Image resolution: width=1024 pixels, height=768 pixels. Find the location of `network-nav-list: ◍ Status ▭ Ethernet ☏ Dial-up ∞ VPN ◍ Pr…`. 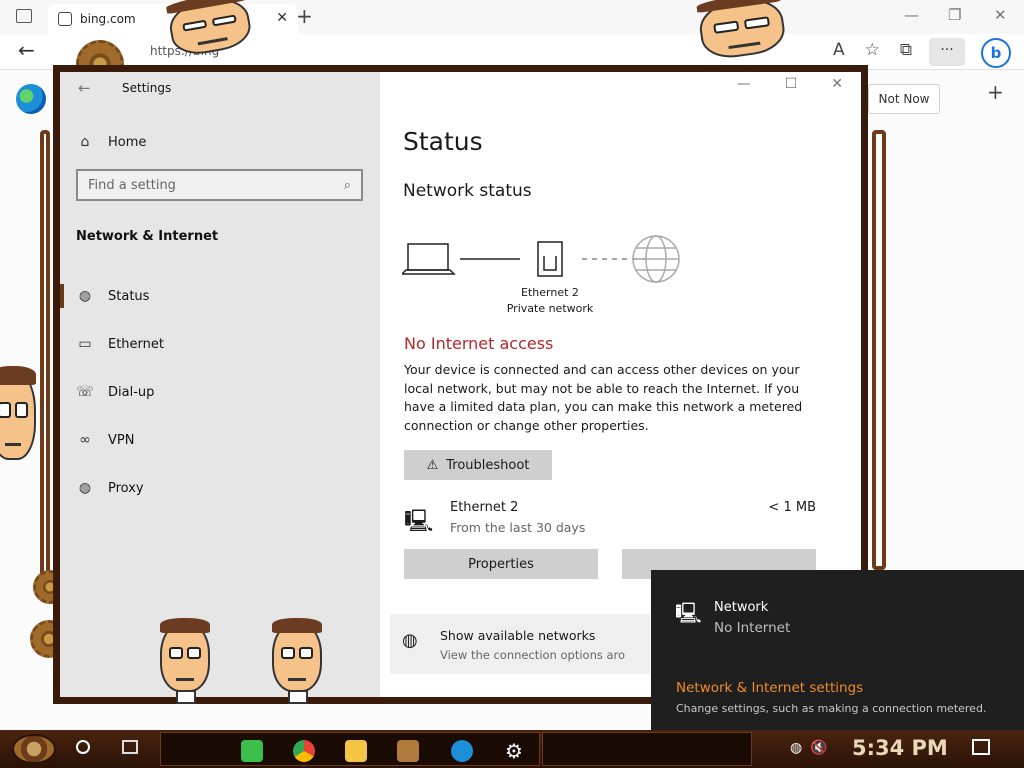

network-nav-list: ◍ Status ▭ Ethernet ☏ Dial-up ∞ VPN ◍ Pr… is located at coordinates (220, 392).